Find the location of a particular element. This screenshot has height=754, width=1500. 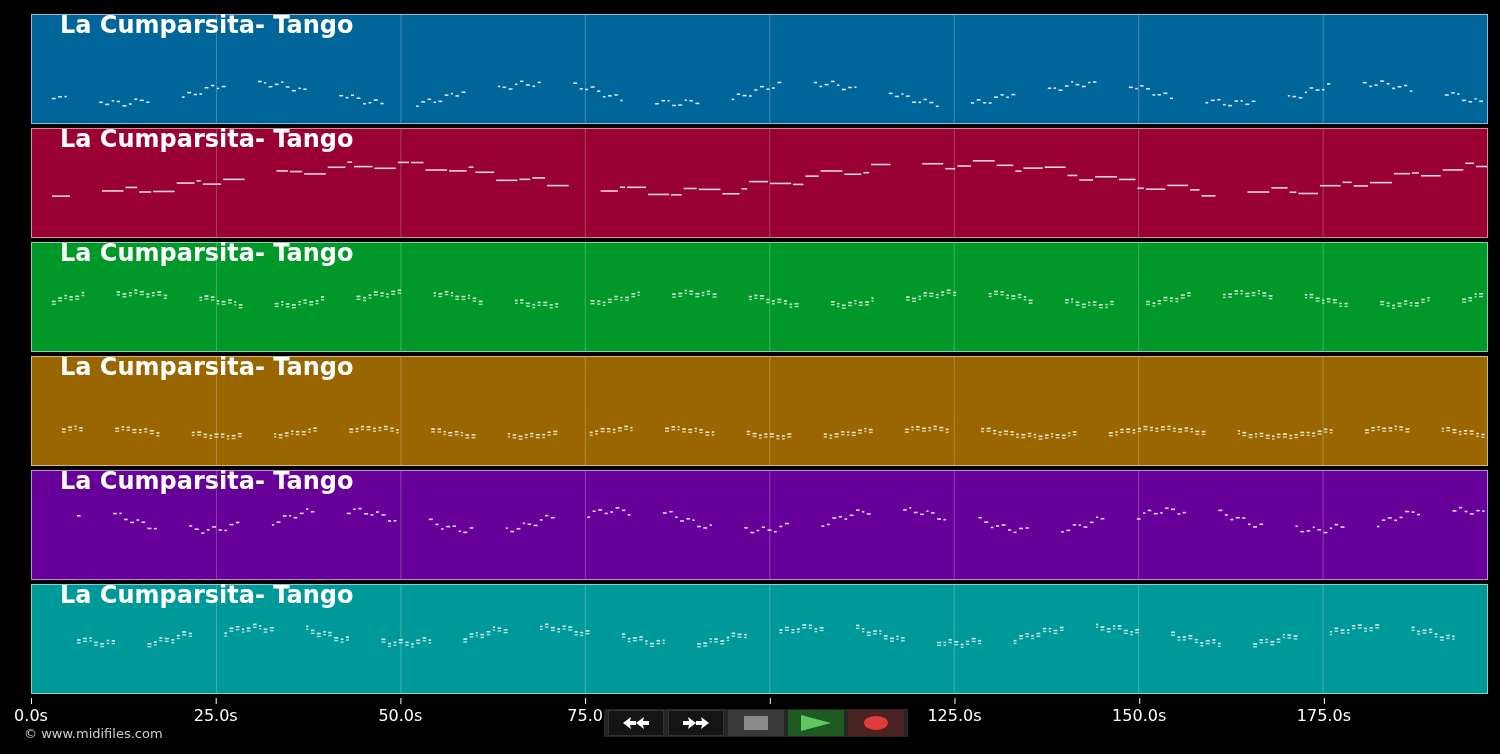

record-icon is located at coordinates (876, 723).